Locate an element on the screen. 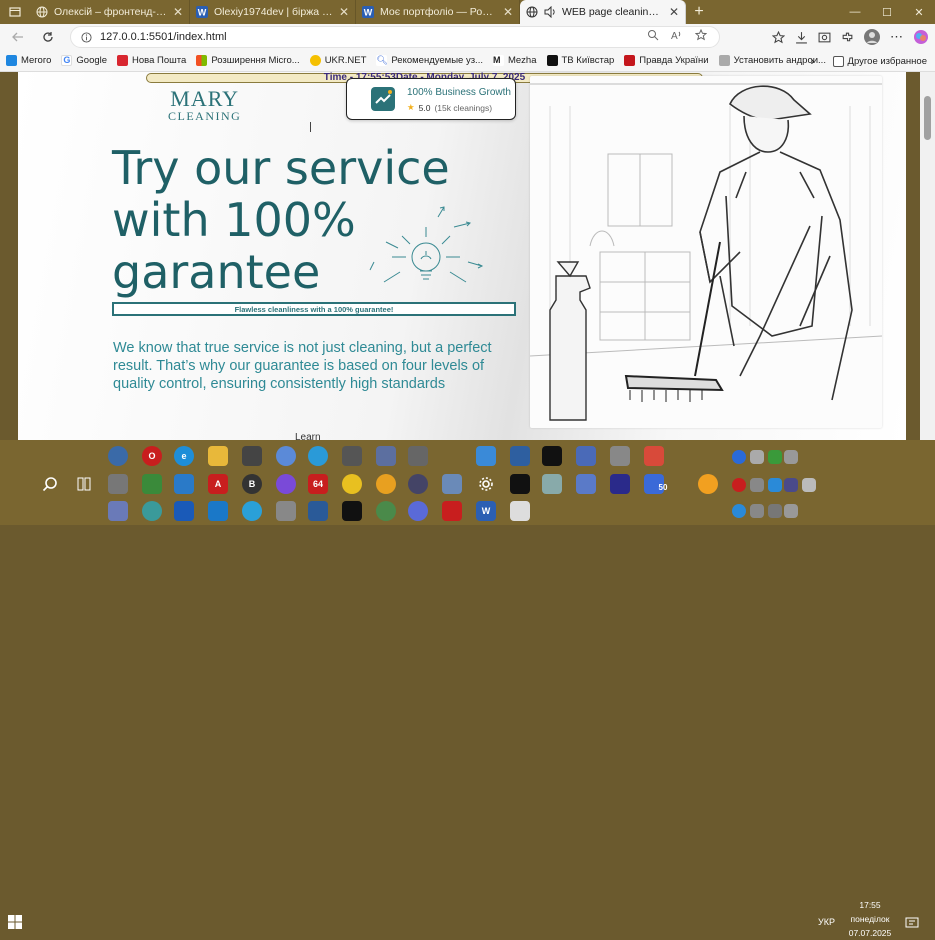 This screenshot has width=935, height=940. window-close-button: ✕ is located at coordinates (919, 12).